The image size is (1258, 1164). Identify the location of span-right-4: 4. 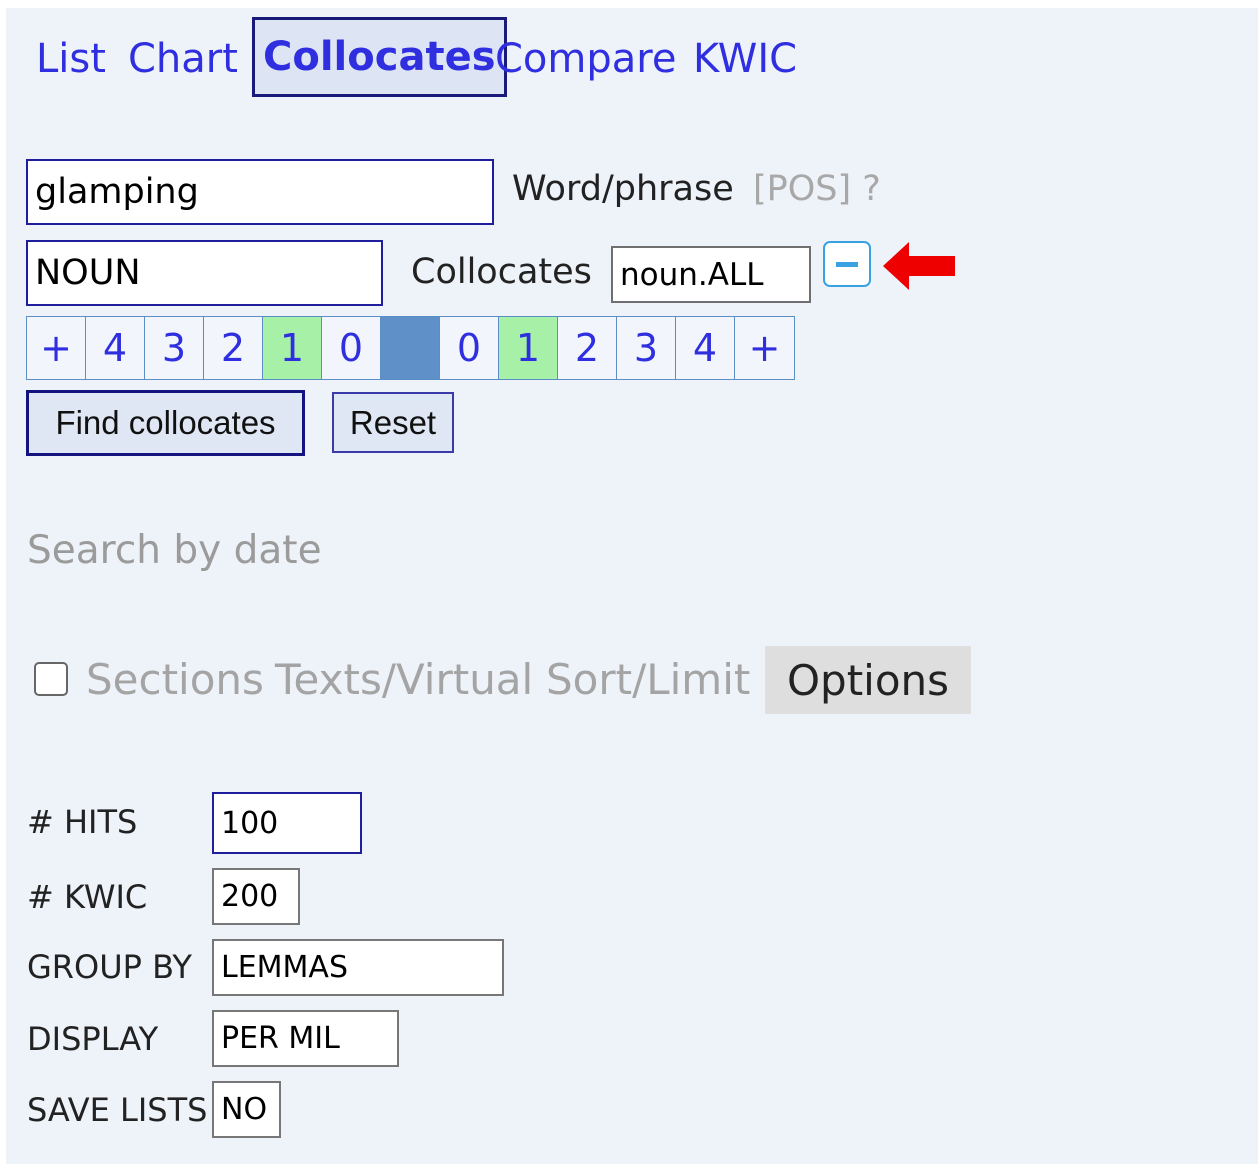
(705, 348).